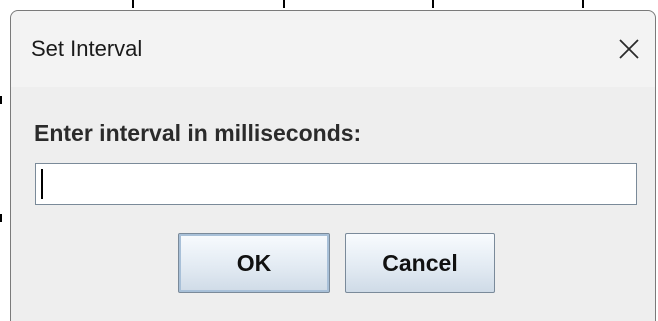 The height and width of the screenshot is (321, 658). I want to click on close-button, so click(629, 49).